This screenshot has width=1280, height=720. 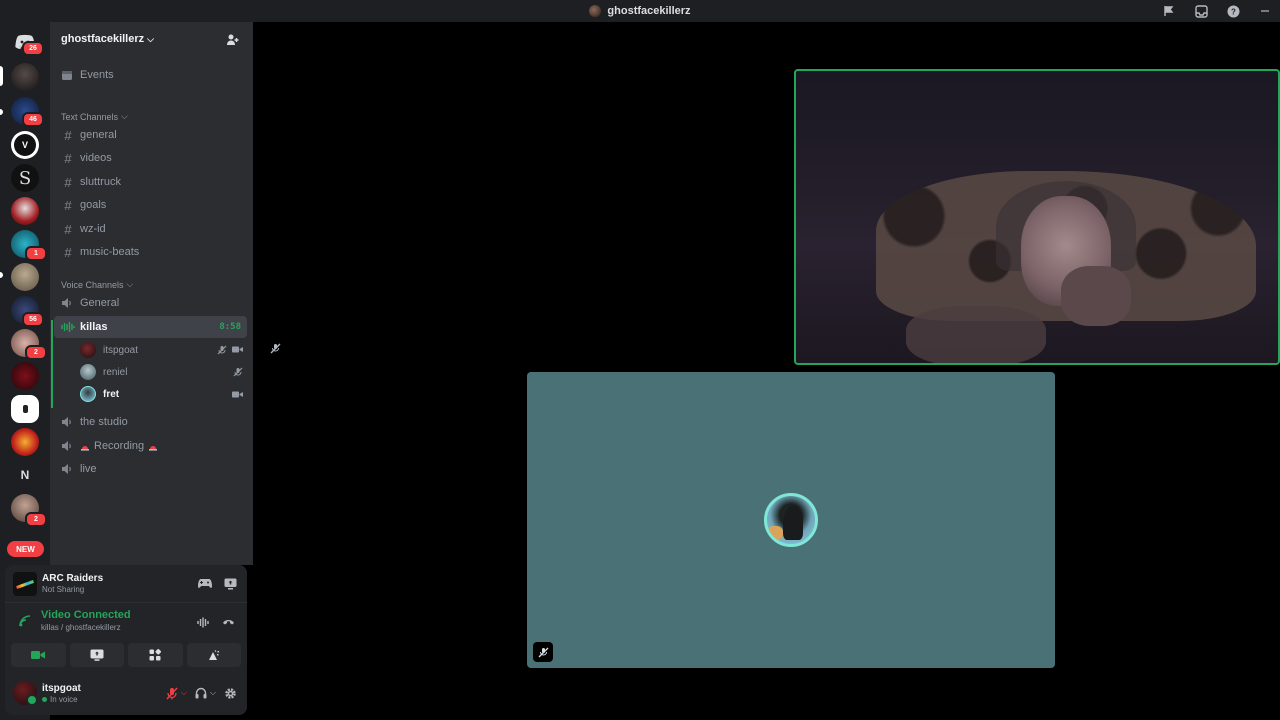 What do you see at coordinates (33, 319) in the screenshot?
I see `notification-badge: 56` at bounding box center [33, 319].